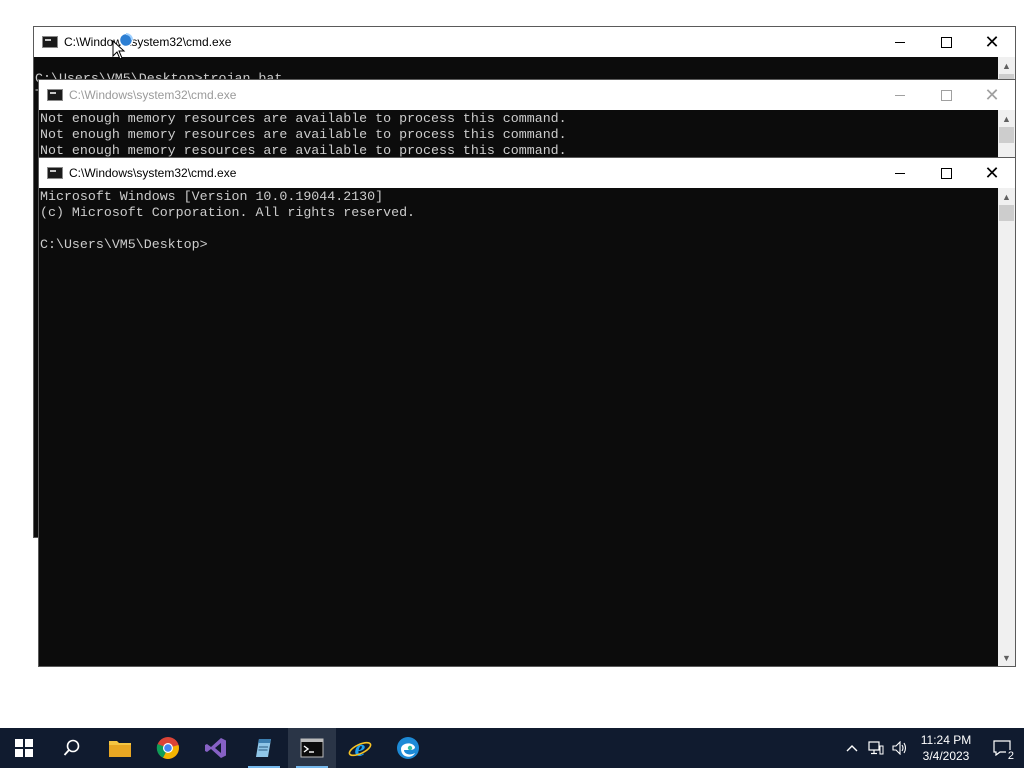  What do you see at coordinates (946, 740) in the screenshot?
I see `clock-time: 11:24 PM` at bounding box center [946, 740].